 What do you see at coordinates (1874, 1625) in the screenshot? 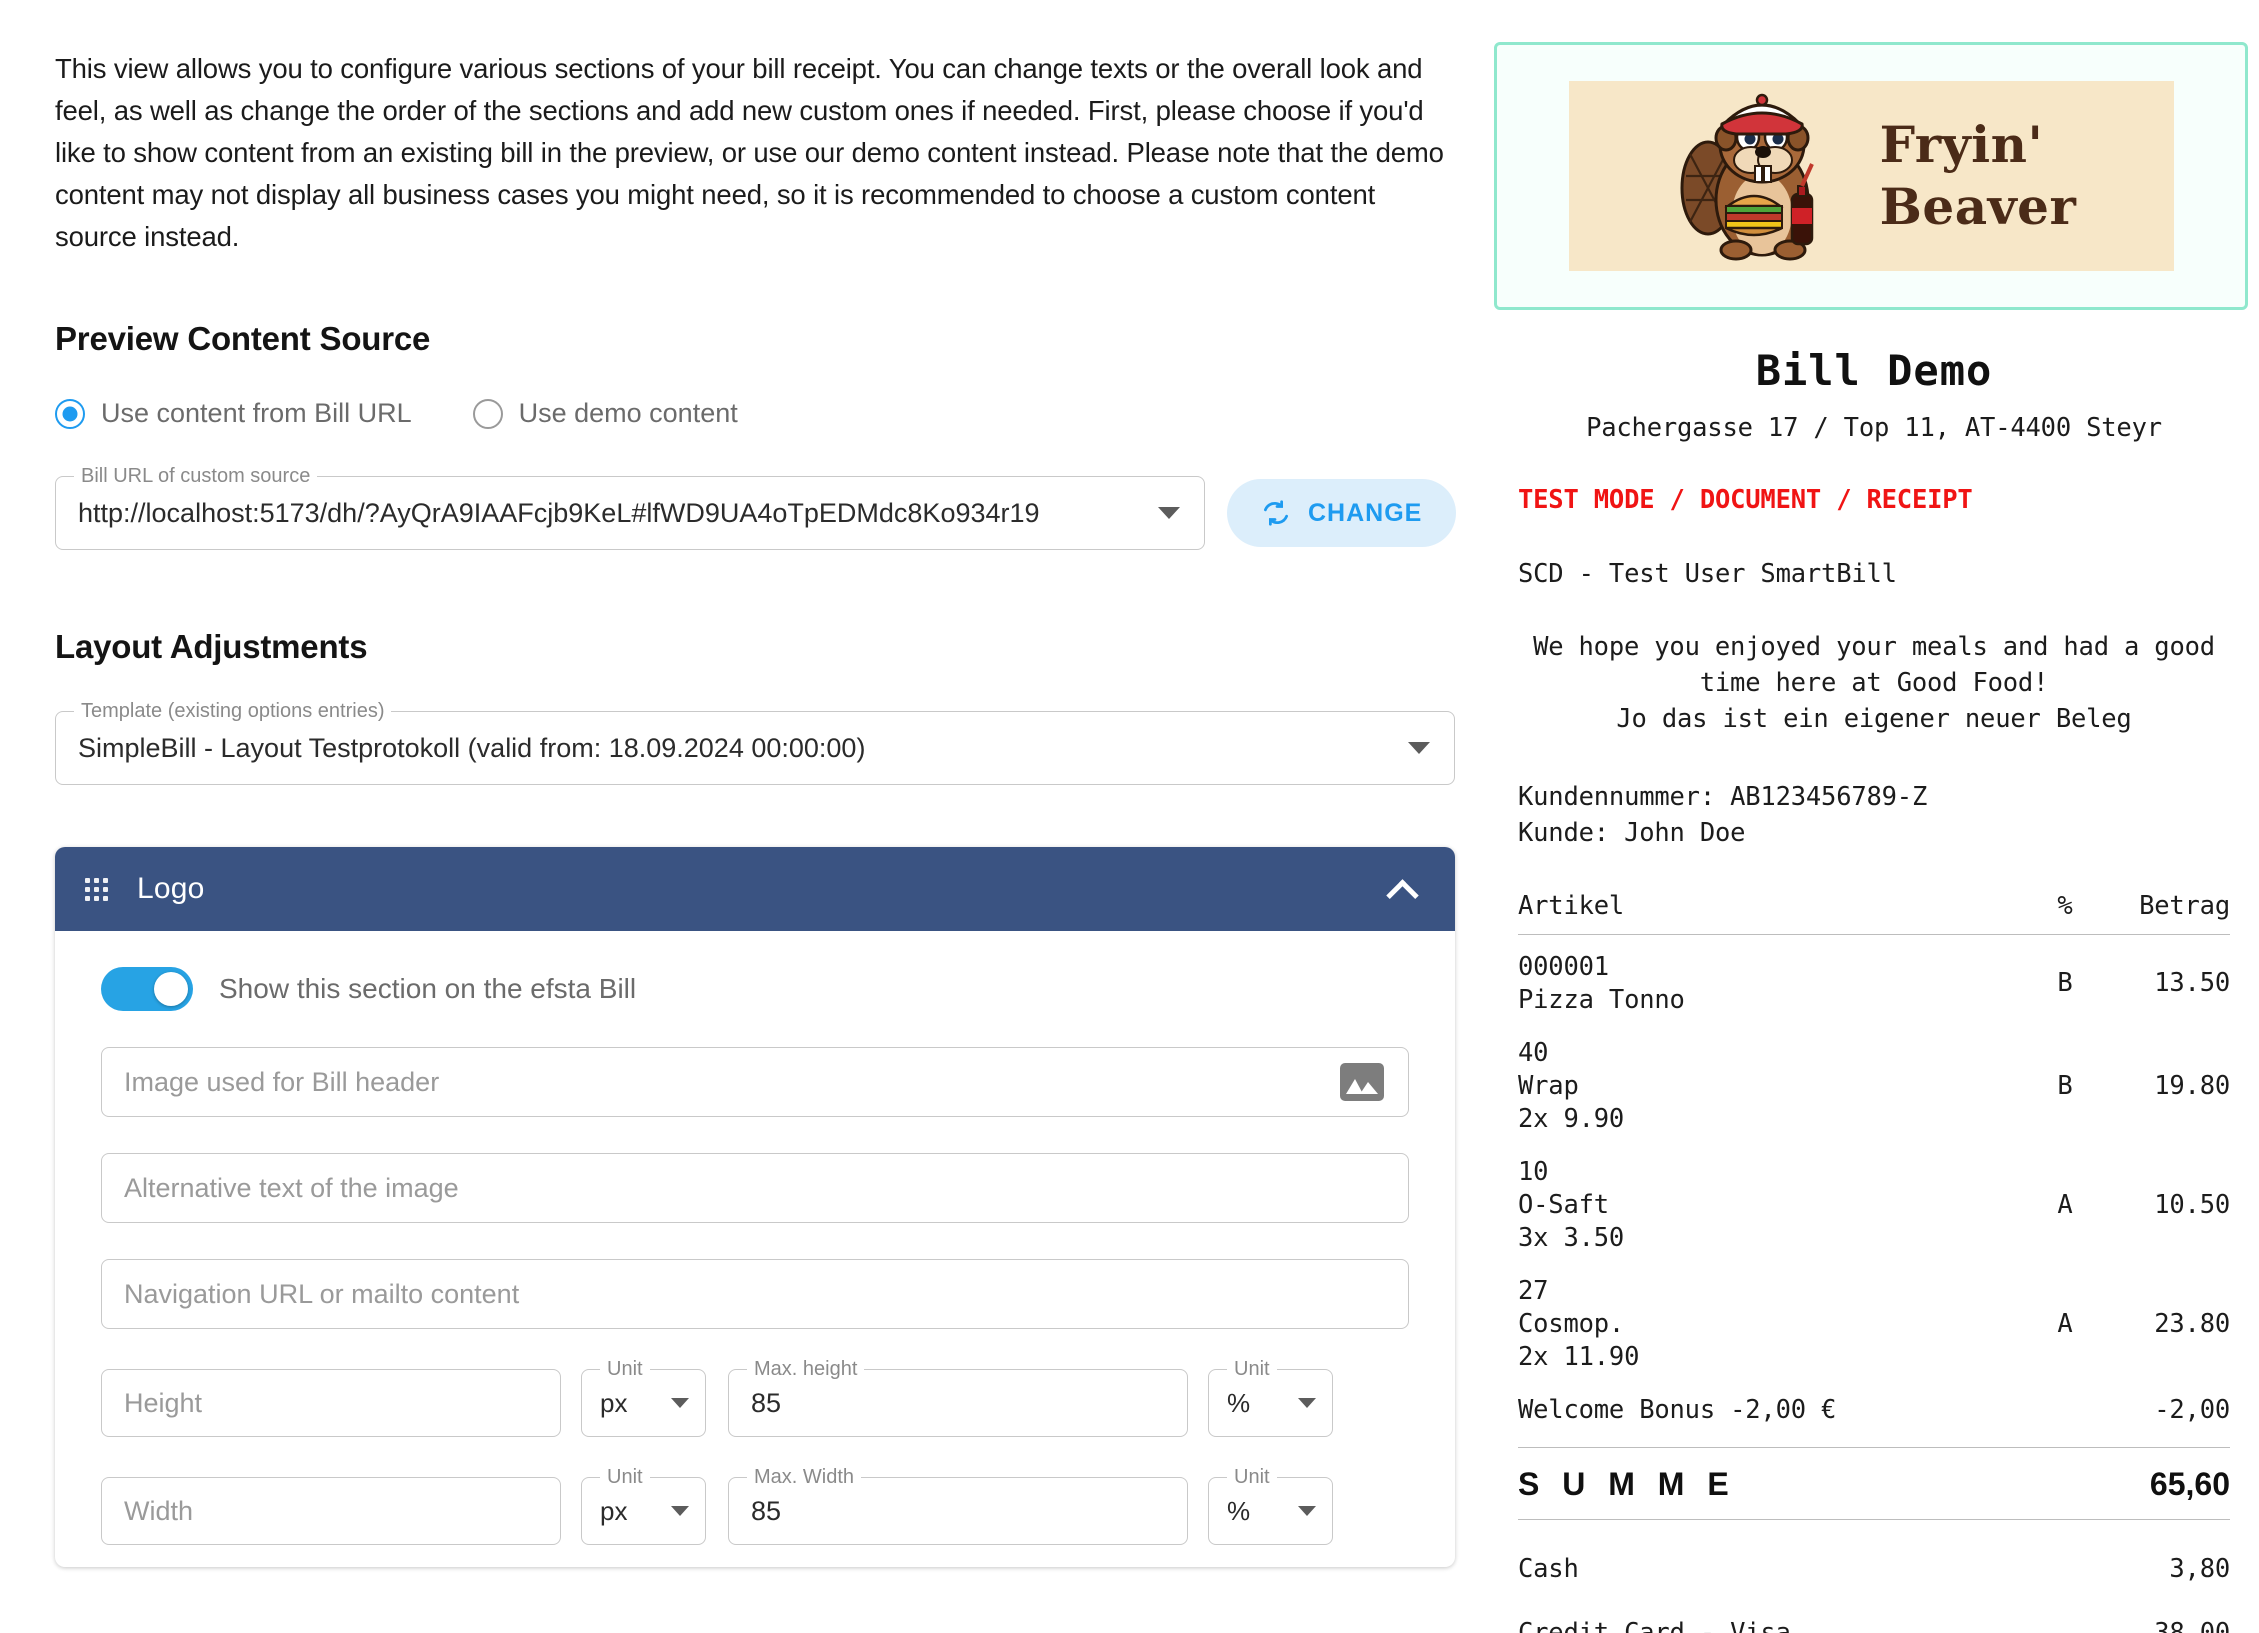
I see `payment-row: Credit Card - Visa 38,00` at bounding box center [1874, 1625].